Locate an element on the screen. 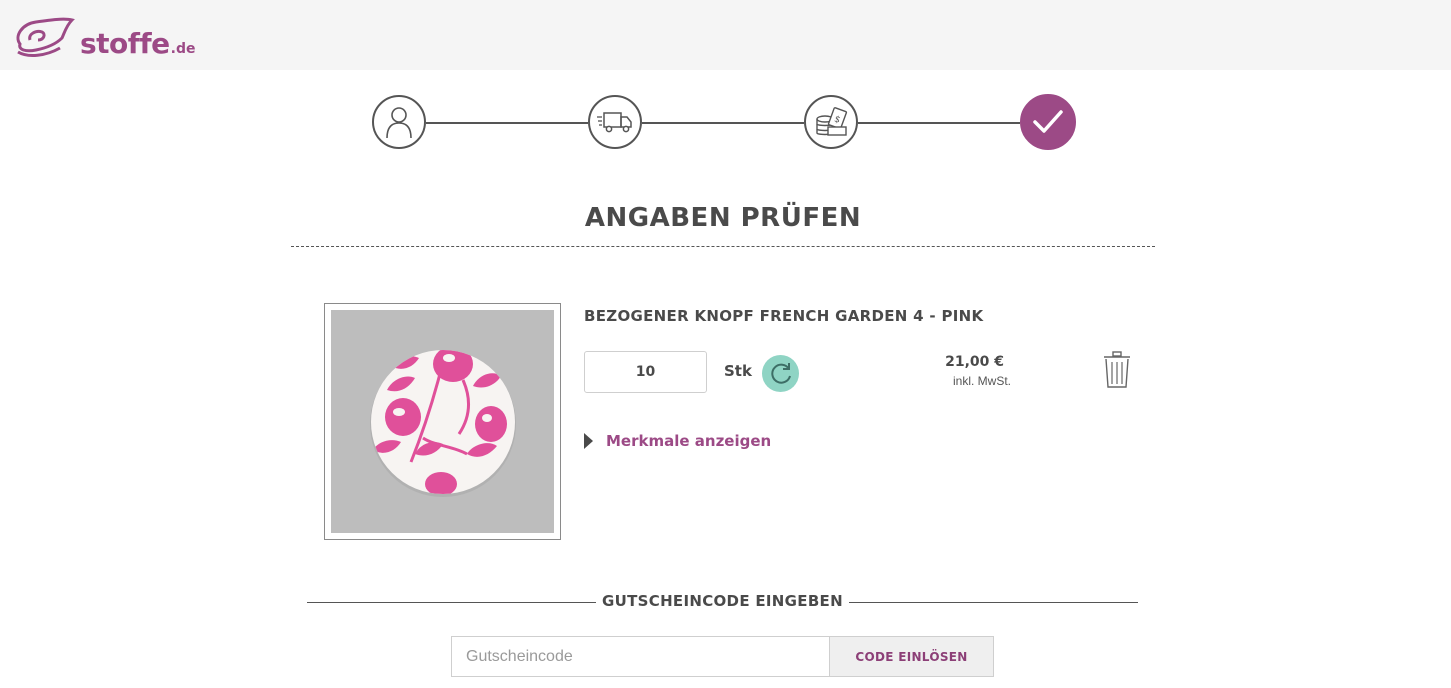 This screenshot has width=1451, height=688. logo-tld: .de is located at coordinates (183, 49).